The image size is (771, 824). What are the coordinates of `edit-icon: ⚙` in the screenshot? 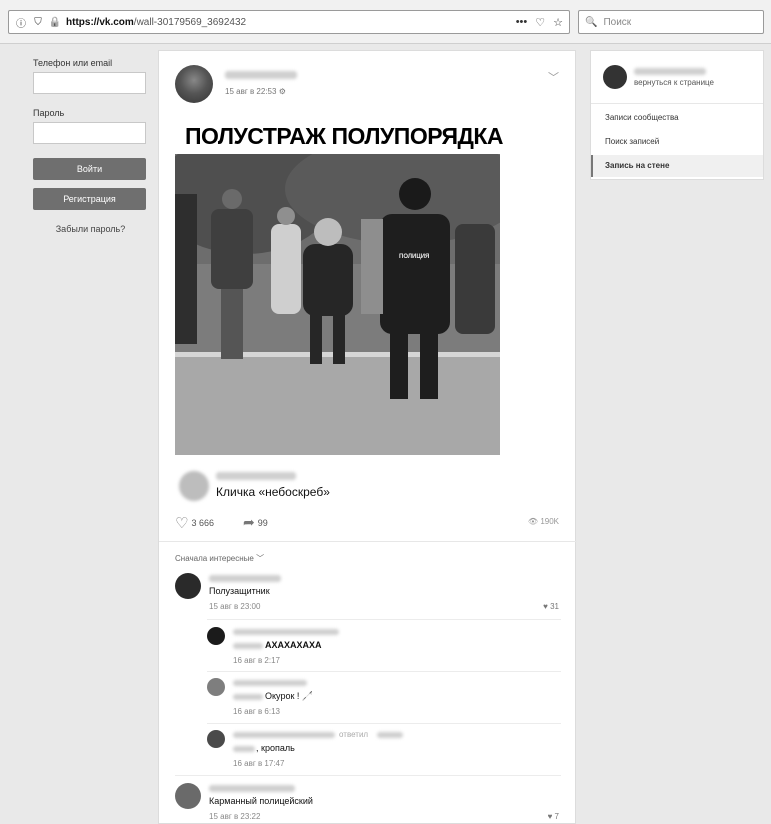 It's located at (282, 91).